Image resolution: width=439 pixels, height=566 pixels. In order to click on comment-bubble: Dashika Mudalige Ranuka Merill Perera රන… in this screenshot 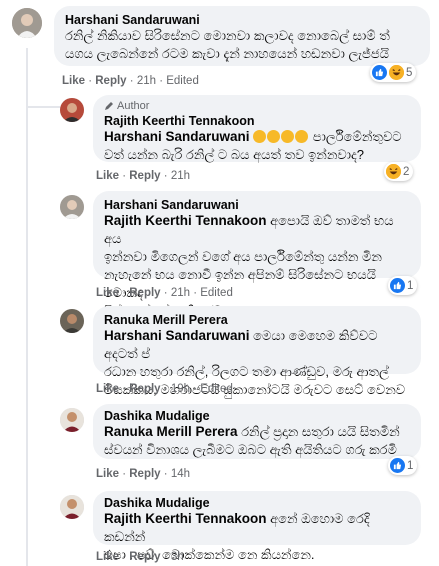, I will do `click(257, 431)`.